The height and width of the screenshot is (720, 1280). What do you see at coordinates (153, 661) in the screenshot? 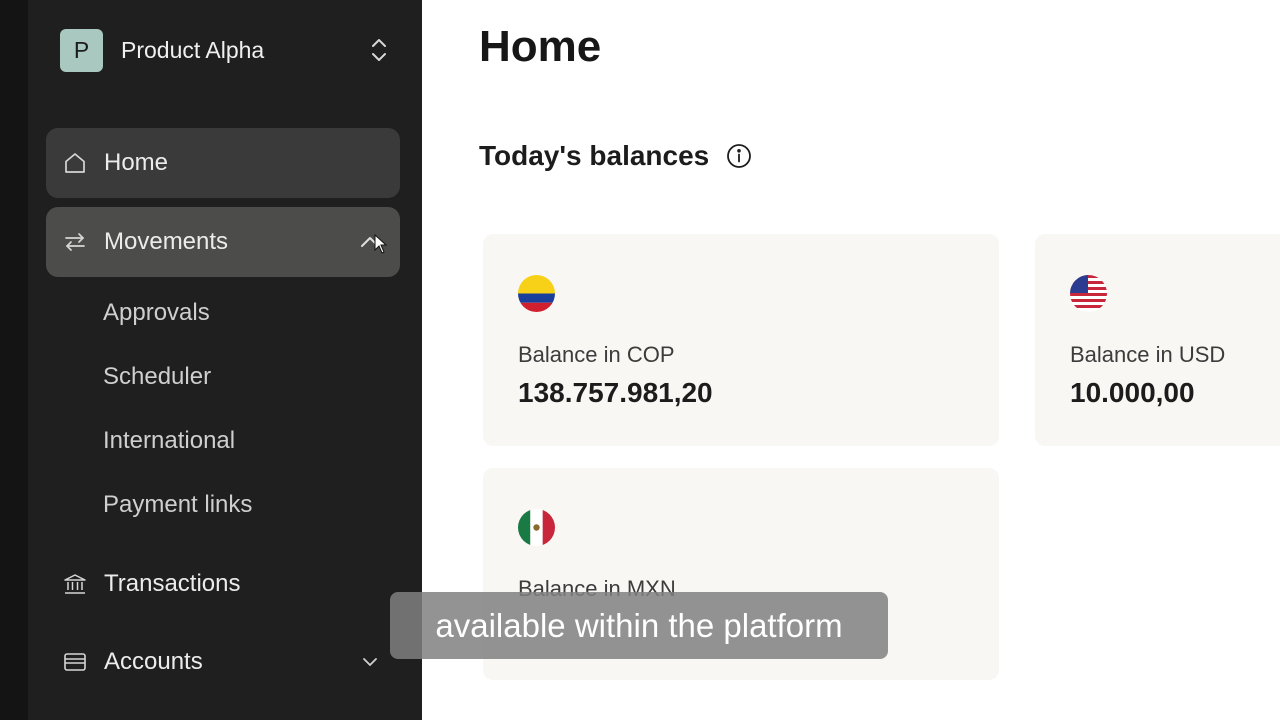
I see `sidebar-item-label: Accounts` at bounding box center [153, 661].